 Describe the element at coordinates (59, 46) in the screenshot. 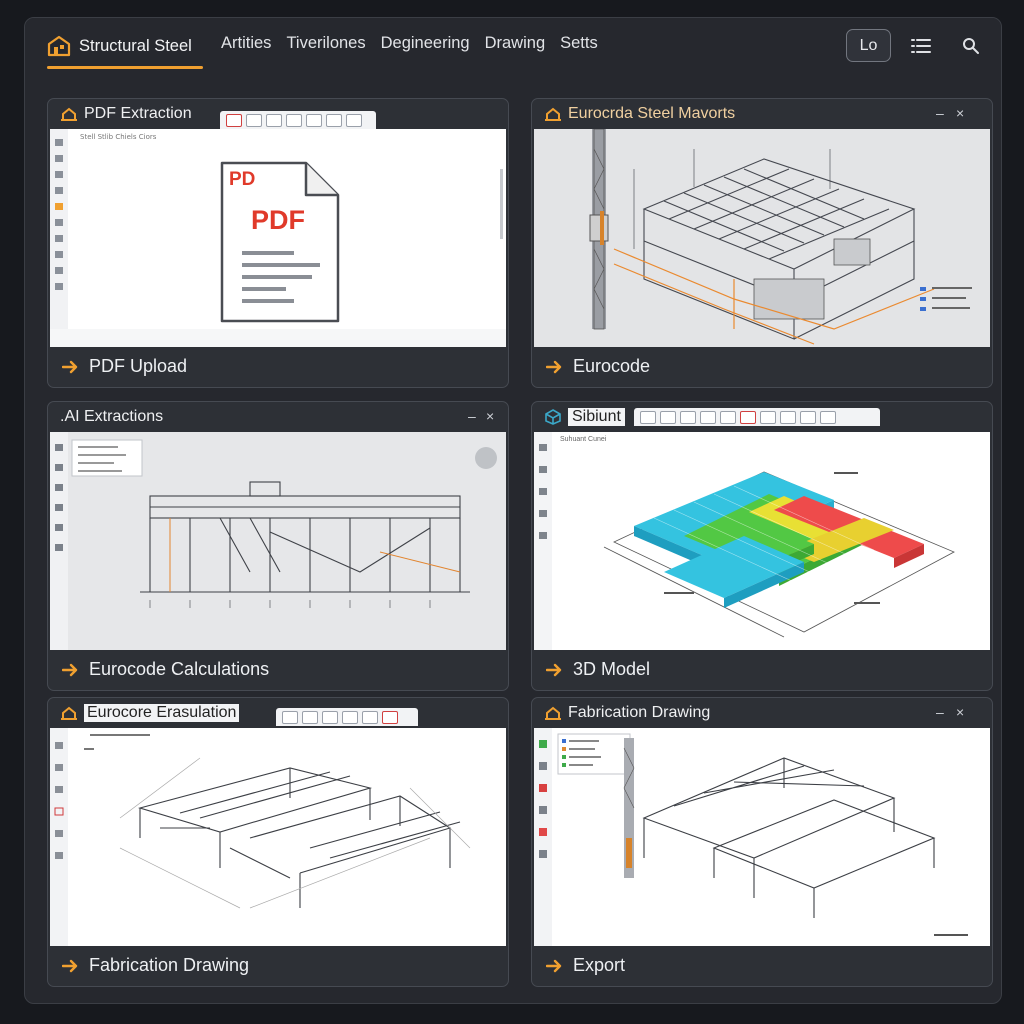

I see `steel-building-logo-icon` at that location.